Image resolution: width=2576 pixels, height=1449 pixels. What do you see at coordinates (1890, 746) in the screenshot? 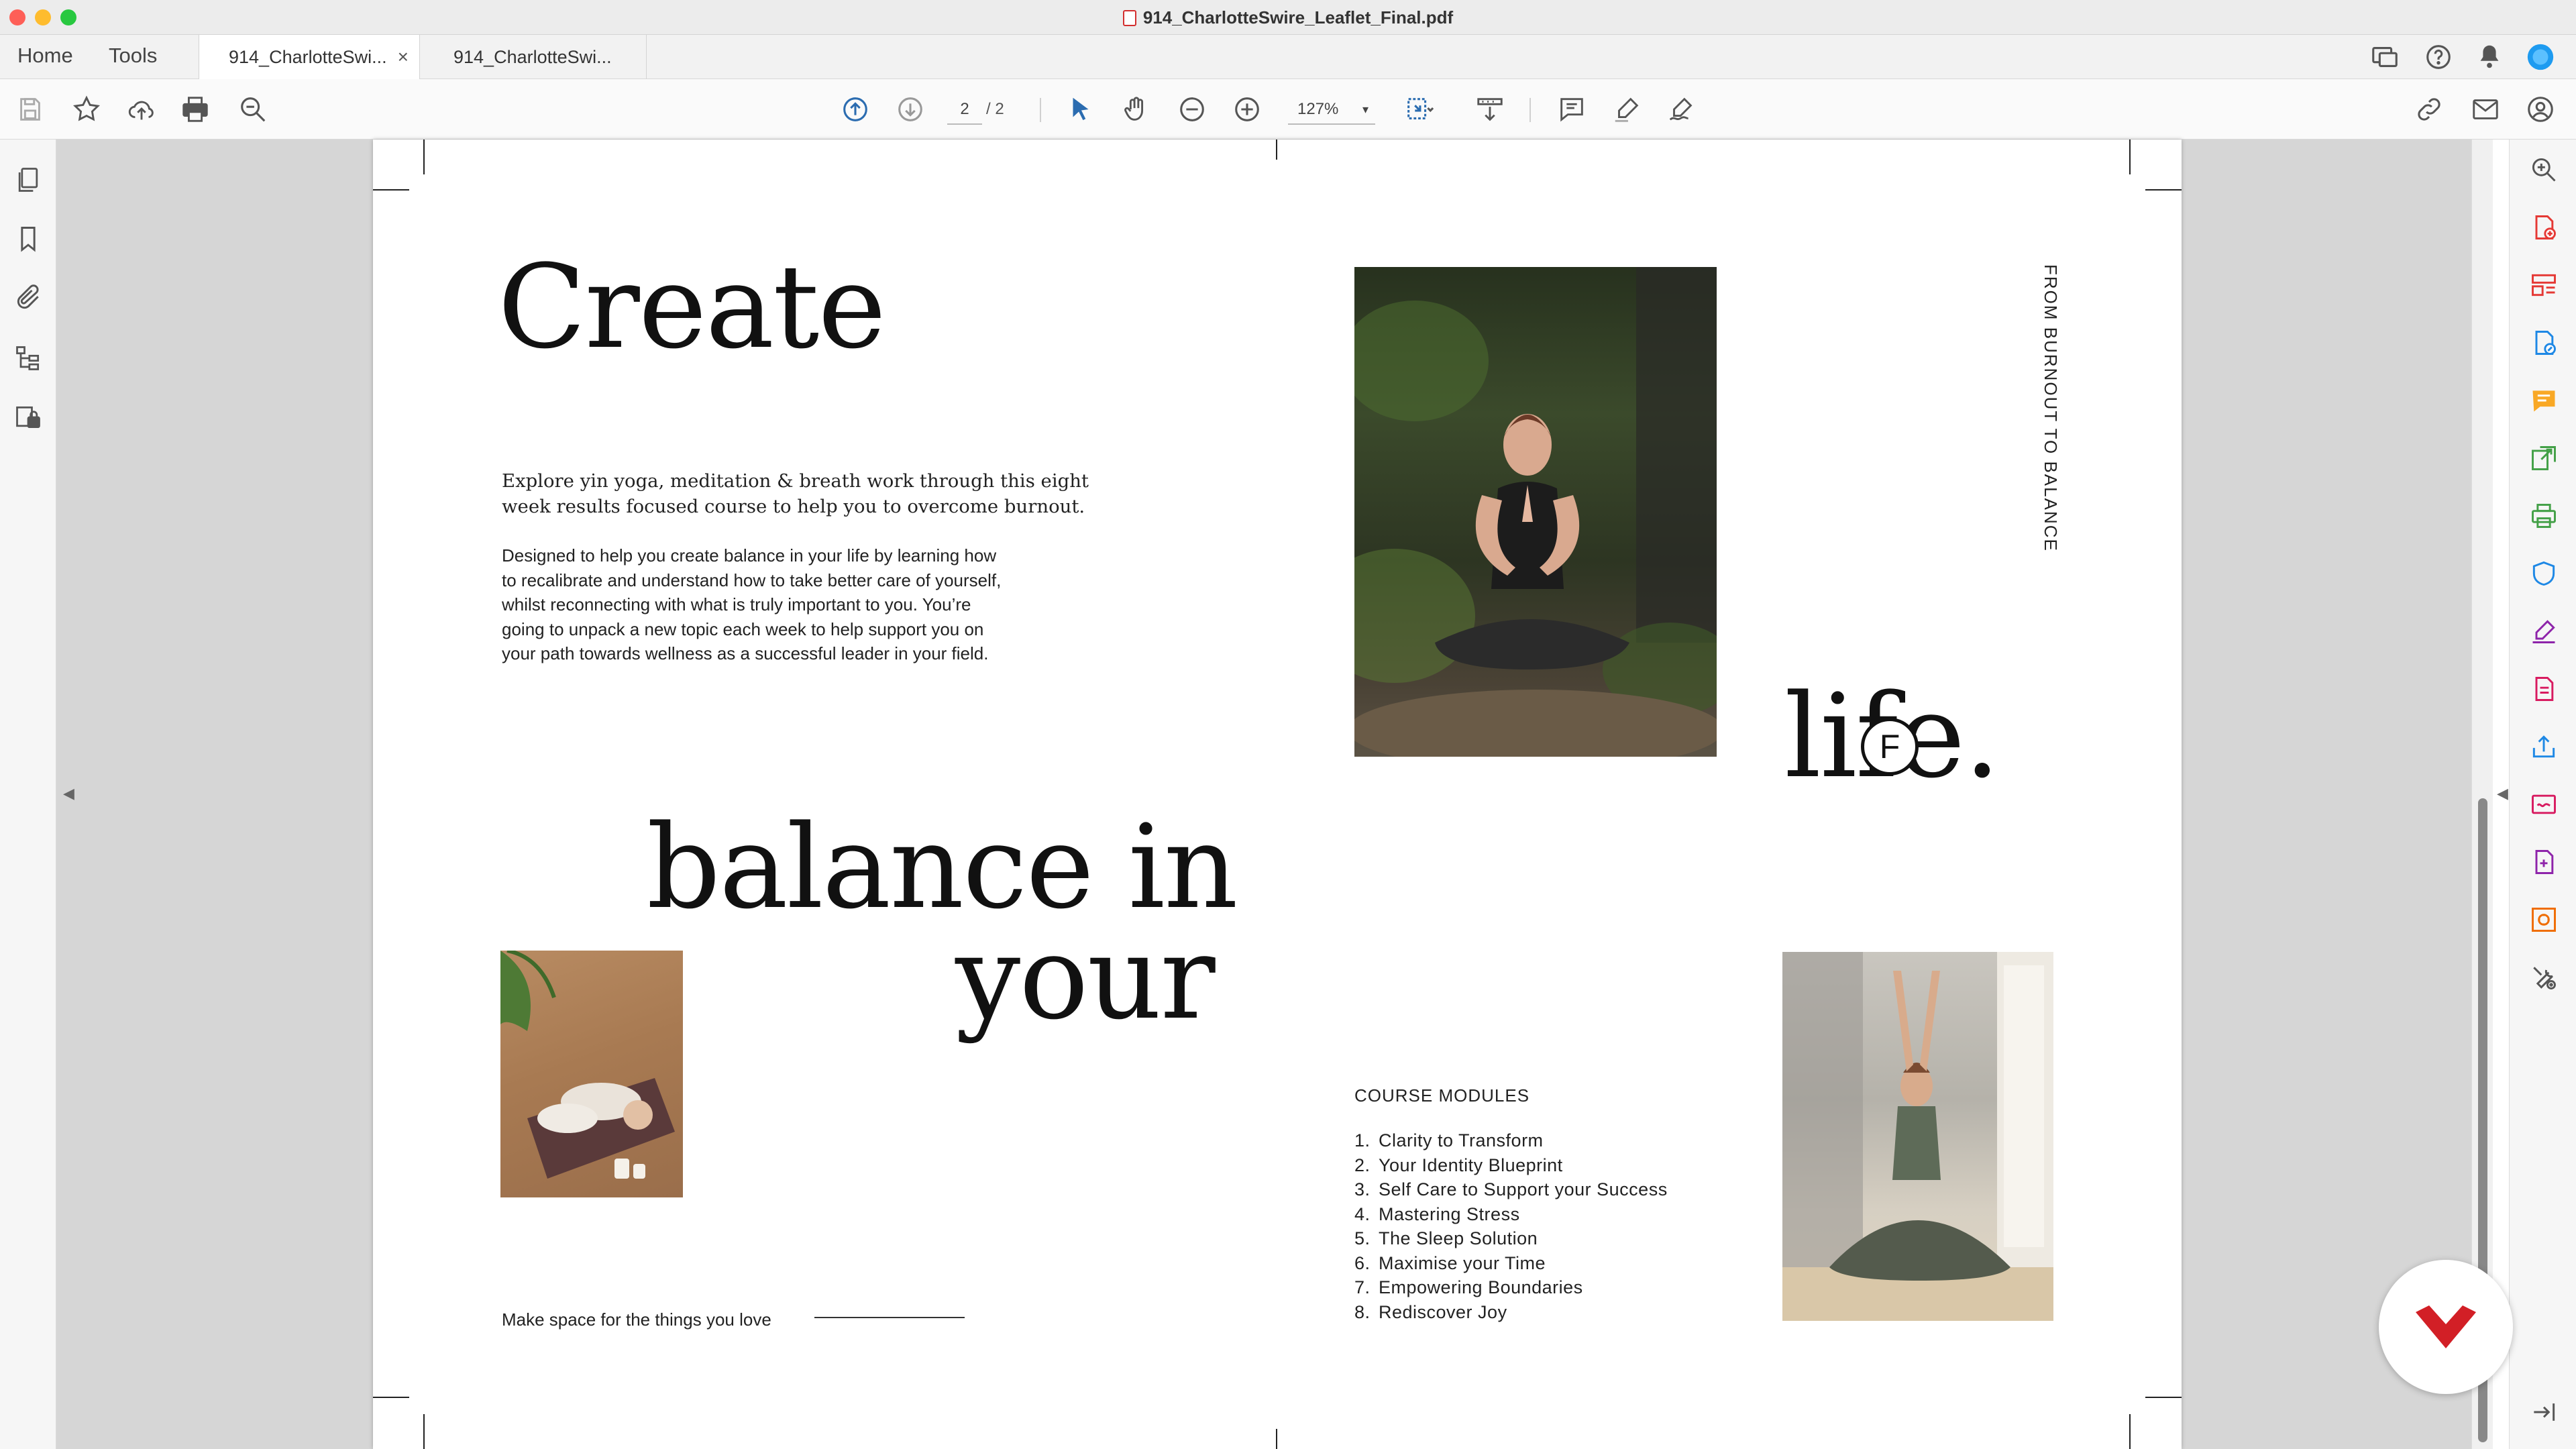
I see `logo-f-emblem: F` at bounding box center [1890, 746].